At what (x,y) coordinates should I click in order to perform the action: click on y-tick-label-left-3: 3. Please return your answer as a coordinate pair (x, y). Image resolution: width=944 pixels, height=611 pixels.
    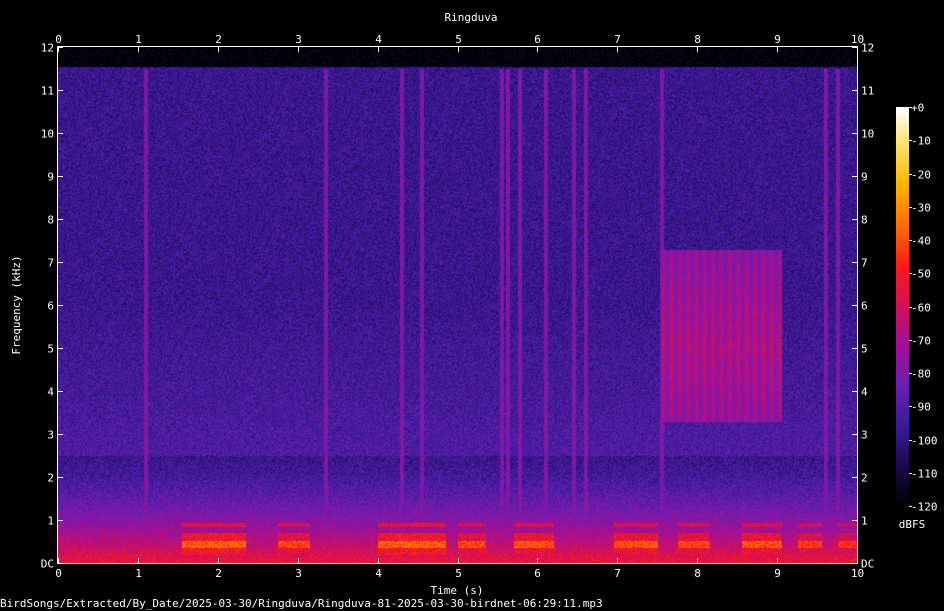
    Looking at the image, I should click on (50, 435).